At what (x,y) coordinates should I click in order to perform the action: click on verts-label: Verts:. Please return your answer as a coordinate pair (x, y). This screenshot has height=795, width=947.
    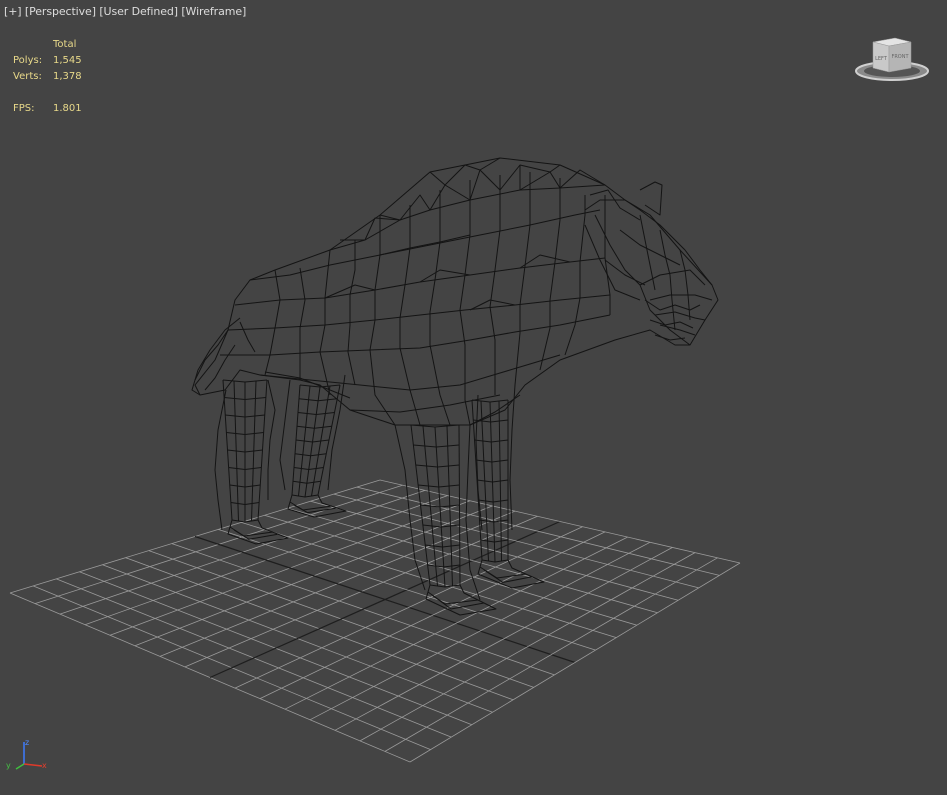
    Looking at the image, I should click on (27, 76).